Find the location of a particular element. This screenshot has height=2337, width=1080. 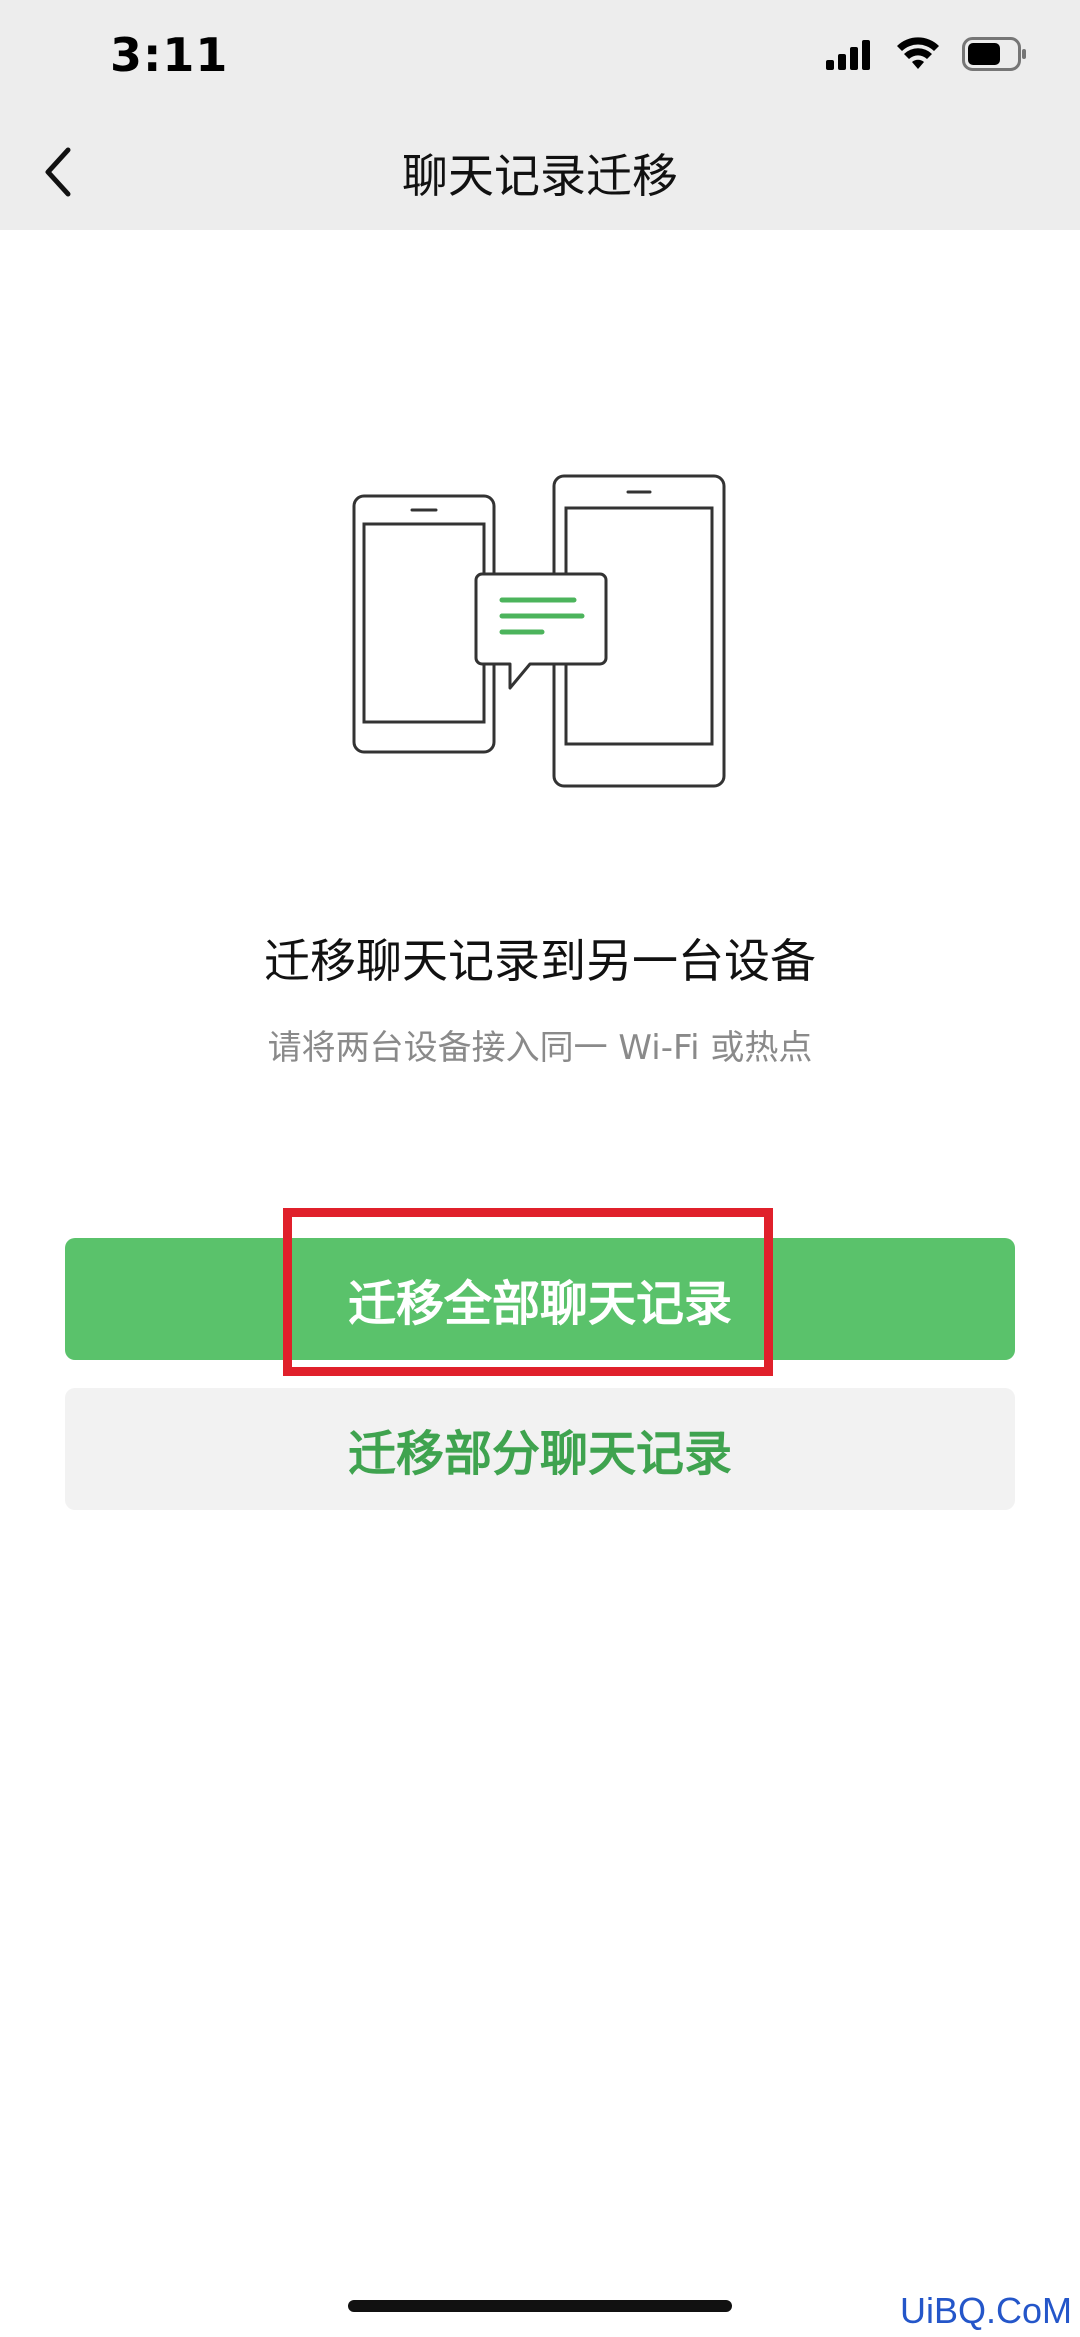

status-icons is located at coordinates (927, 56).